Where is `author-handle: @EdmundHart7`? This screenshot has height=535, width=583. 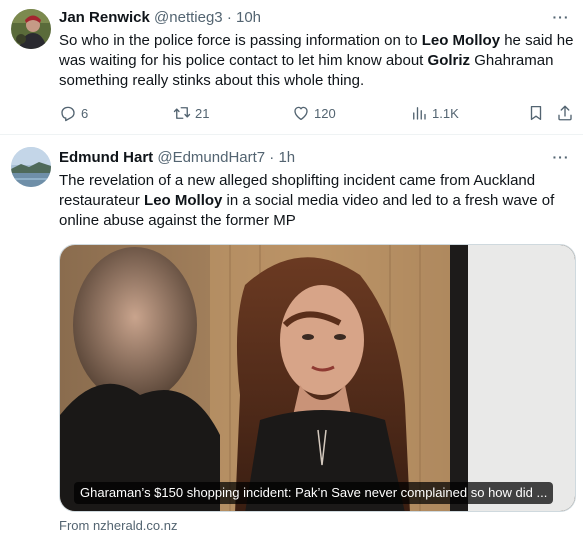
author-handle: @EdmundHart7 is located at coordinates (211, 157).